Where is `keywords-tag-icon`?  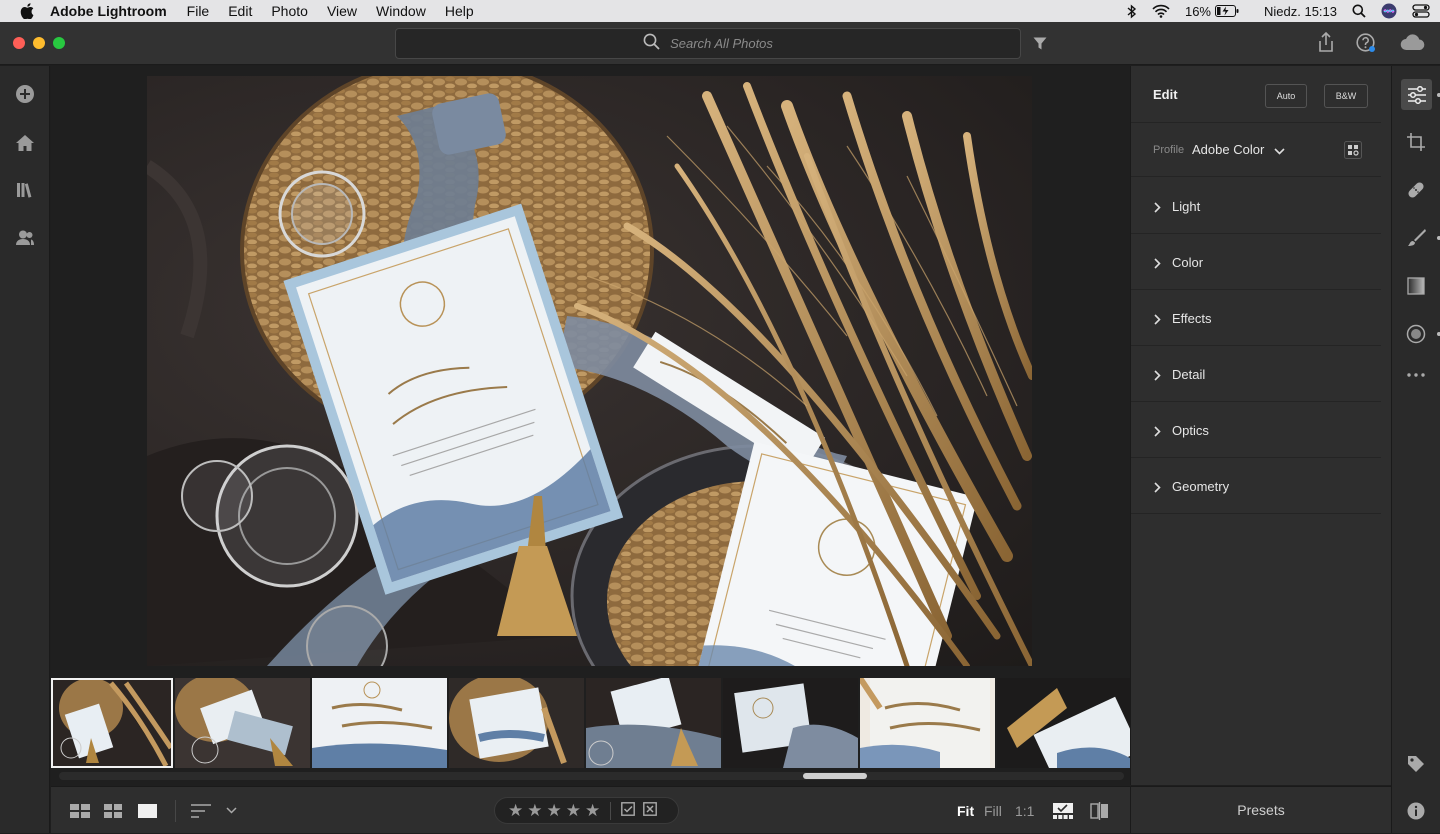 keywords-tag-icon is located at coordinates (1416, 764).